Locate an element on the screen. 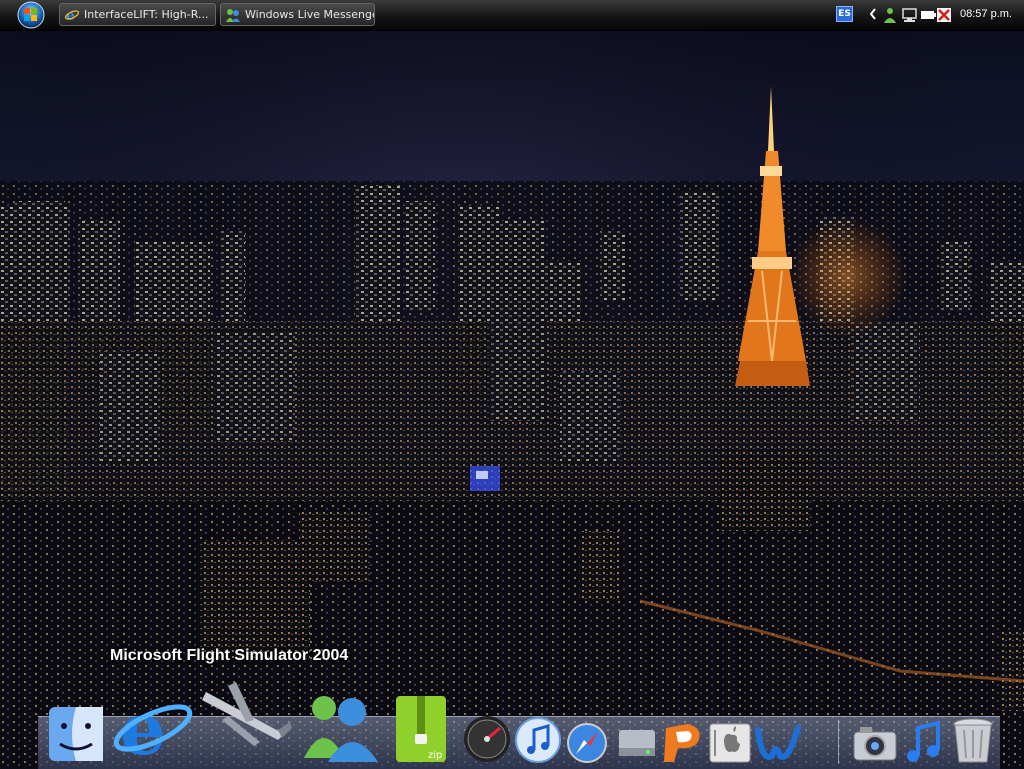 The width and height of the screenshot is (1024, 769). dashboard-icon is located at coordinates (487, 739).